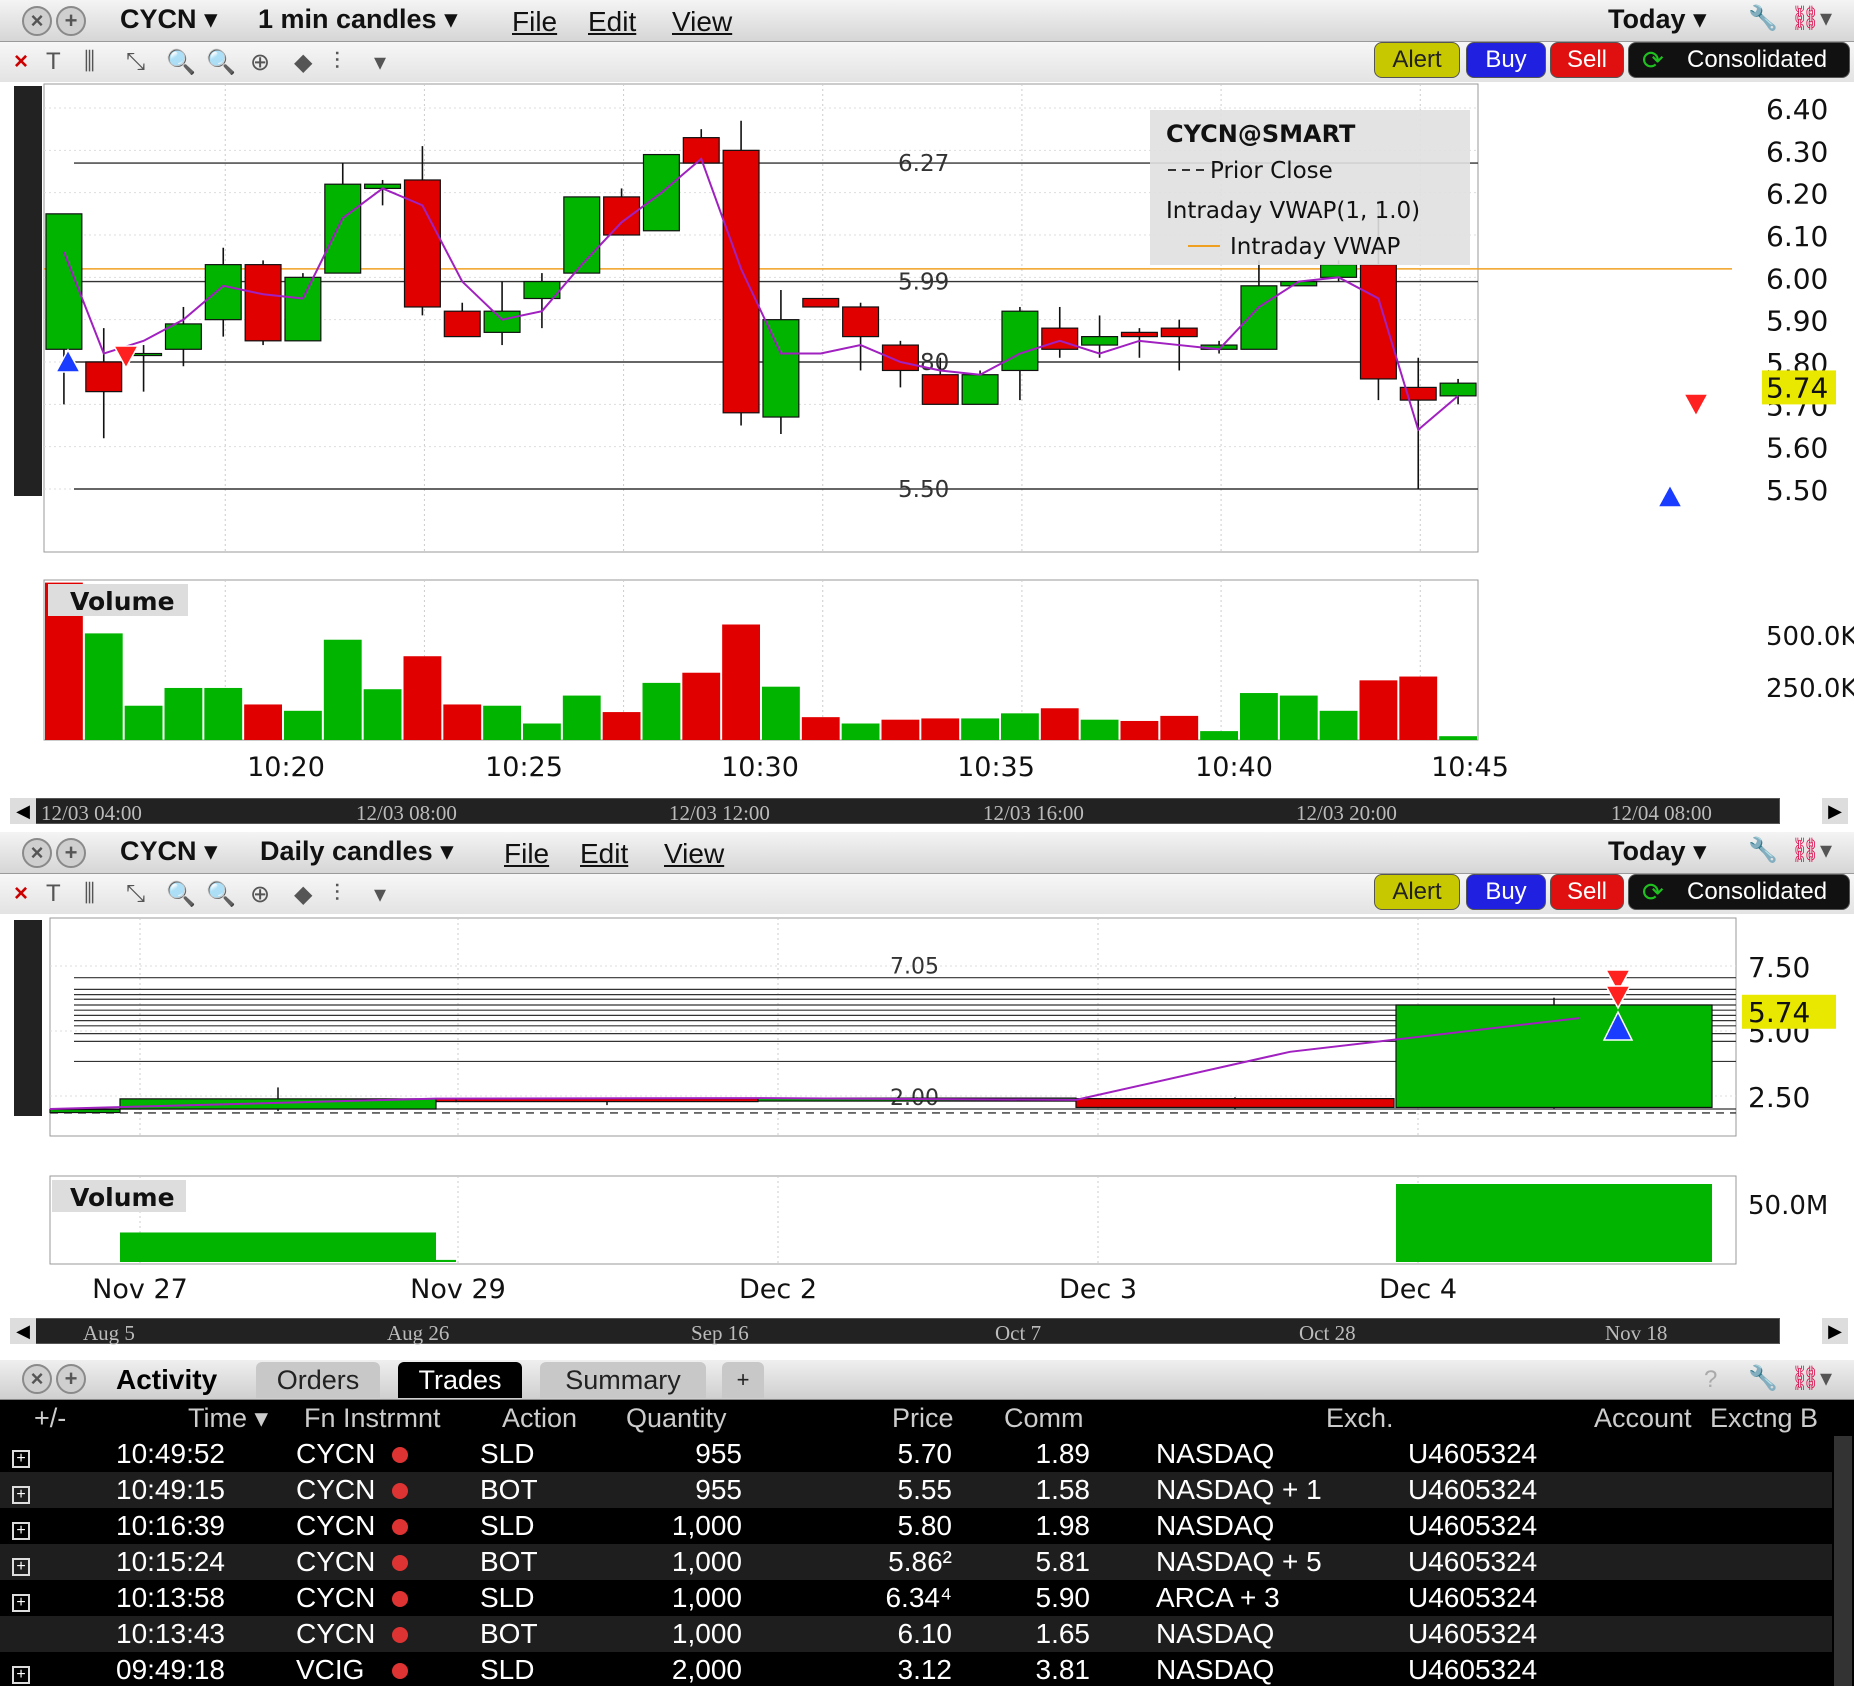  What do you see at coordinates (1653, 60) in the screenshot?
I see `refresh-icon: ⟳` at bounding box center [1653, 60].